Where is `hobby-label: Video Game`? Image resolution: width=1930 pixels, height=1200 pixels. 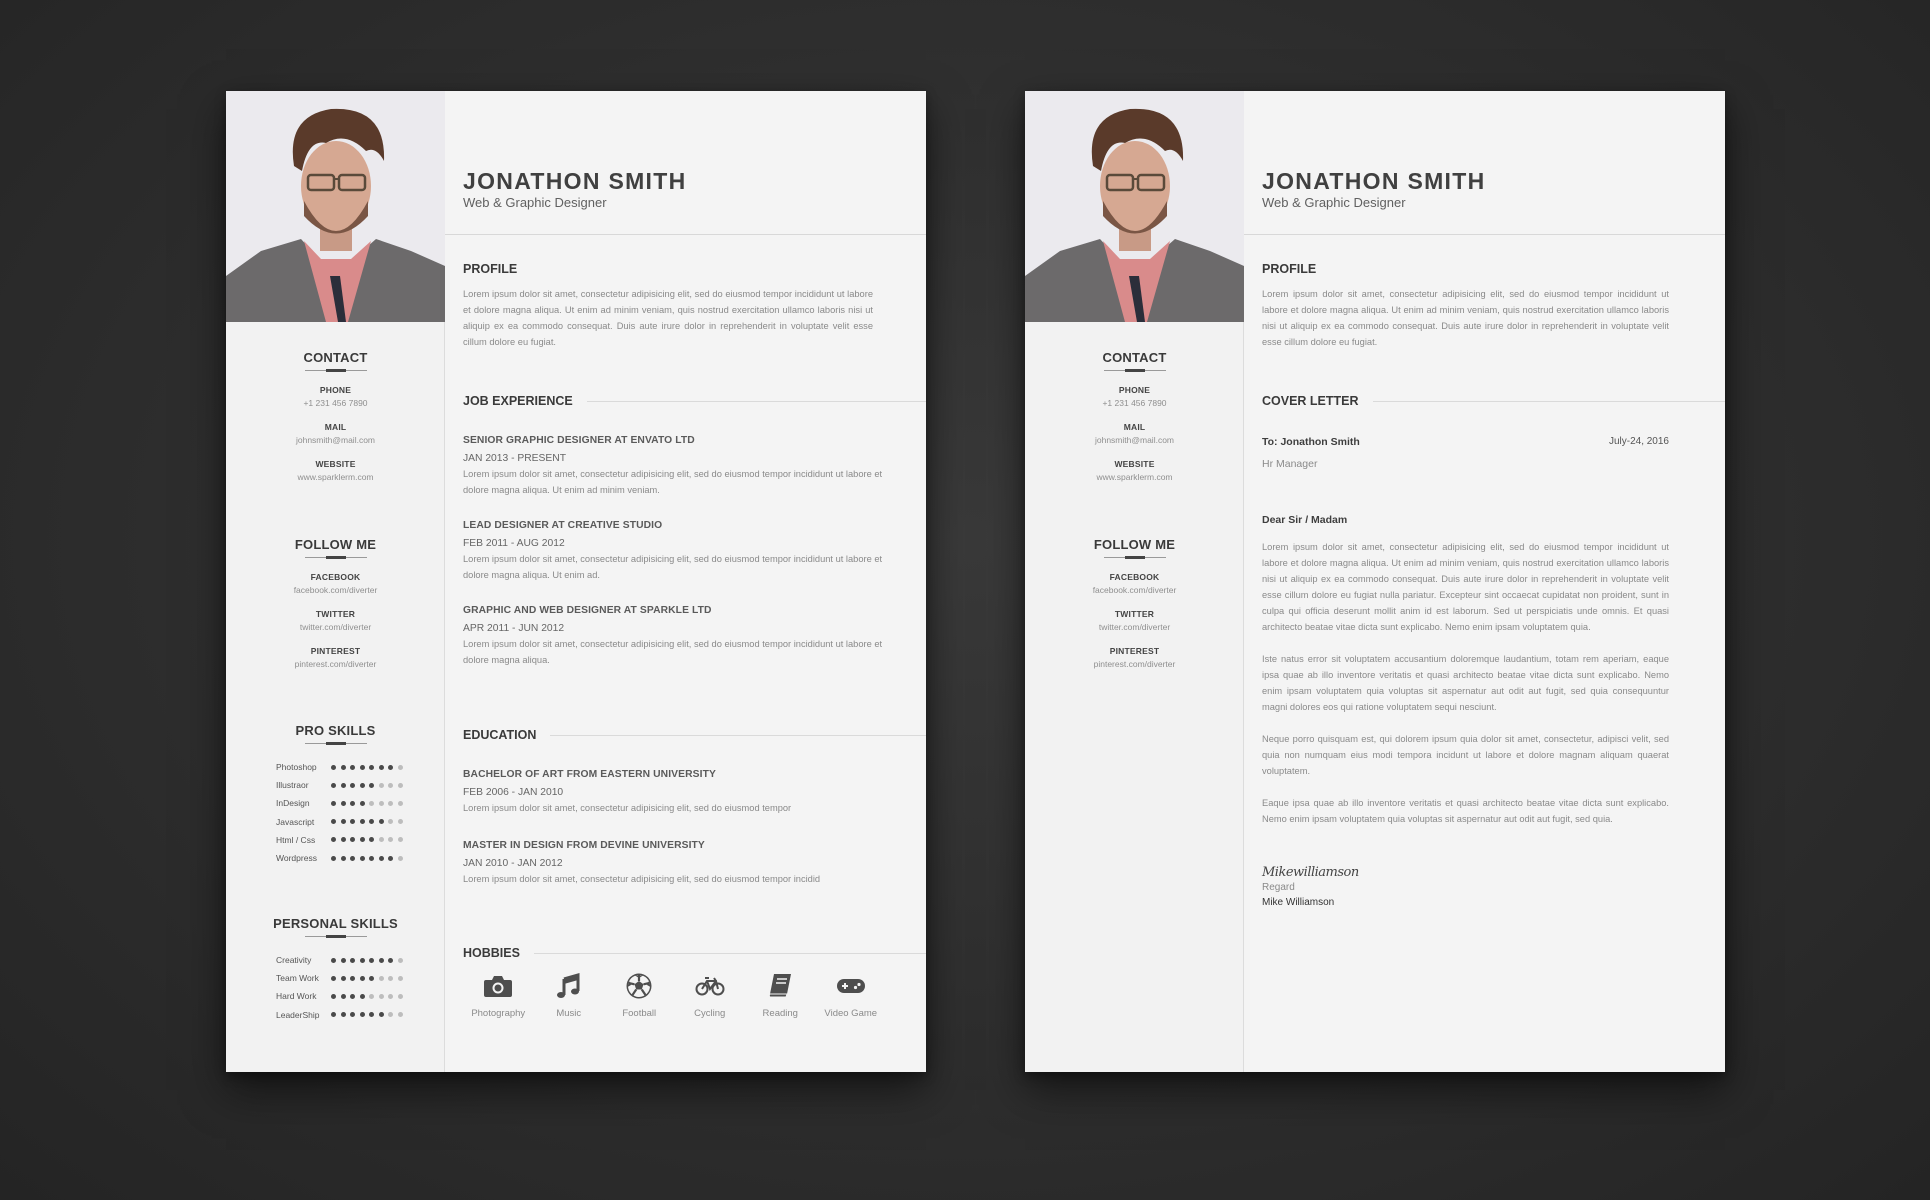
hobby-label: Video Game is located at coordinates (851, 1013).